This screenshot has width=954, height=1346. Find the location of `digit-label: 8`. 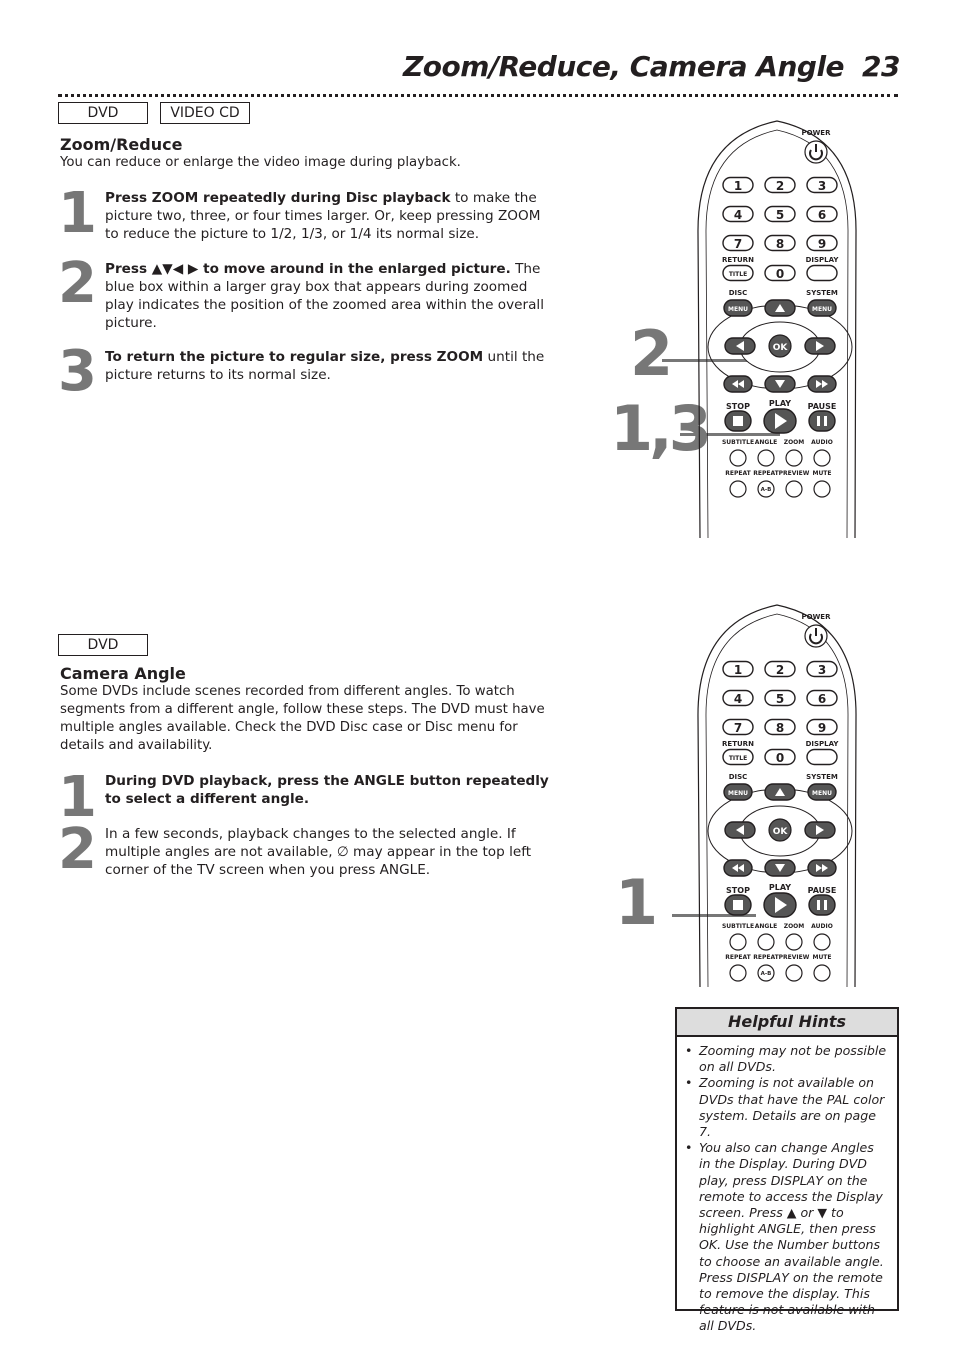

digit-label: 8 is located at coordinates (780, 244).